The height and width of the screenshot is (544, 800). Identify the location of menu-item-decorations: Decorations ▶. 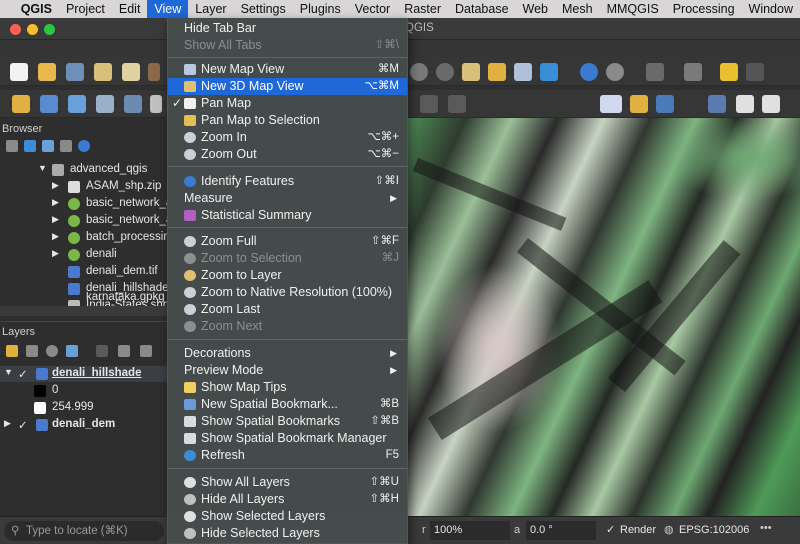
(287, 353).